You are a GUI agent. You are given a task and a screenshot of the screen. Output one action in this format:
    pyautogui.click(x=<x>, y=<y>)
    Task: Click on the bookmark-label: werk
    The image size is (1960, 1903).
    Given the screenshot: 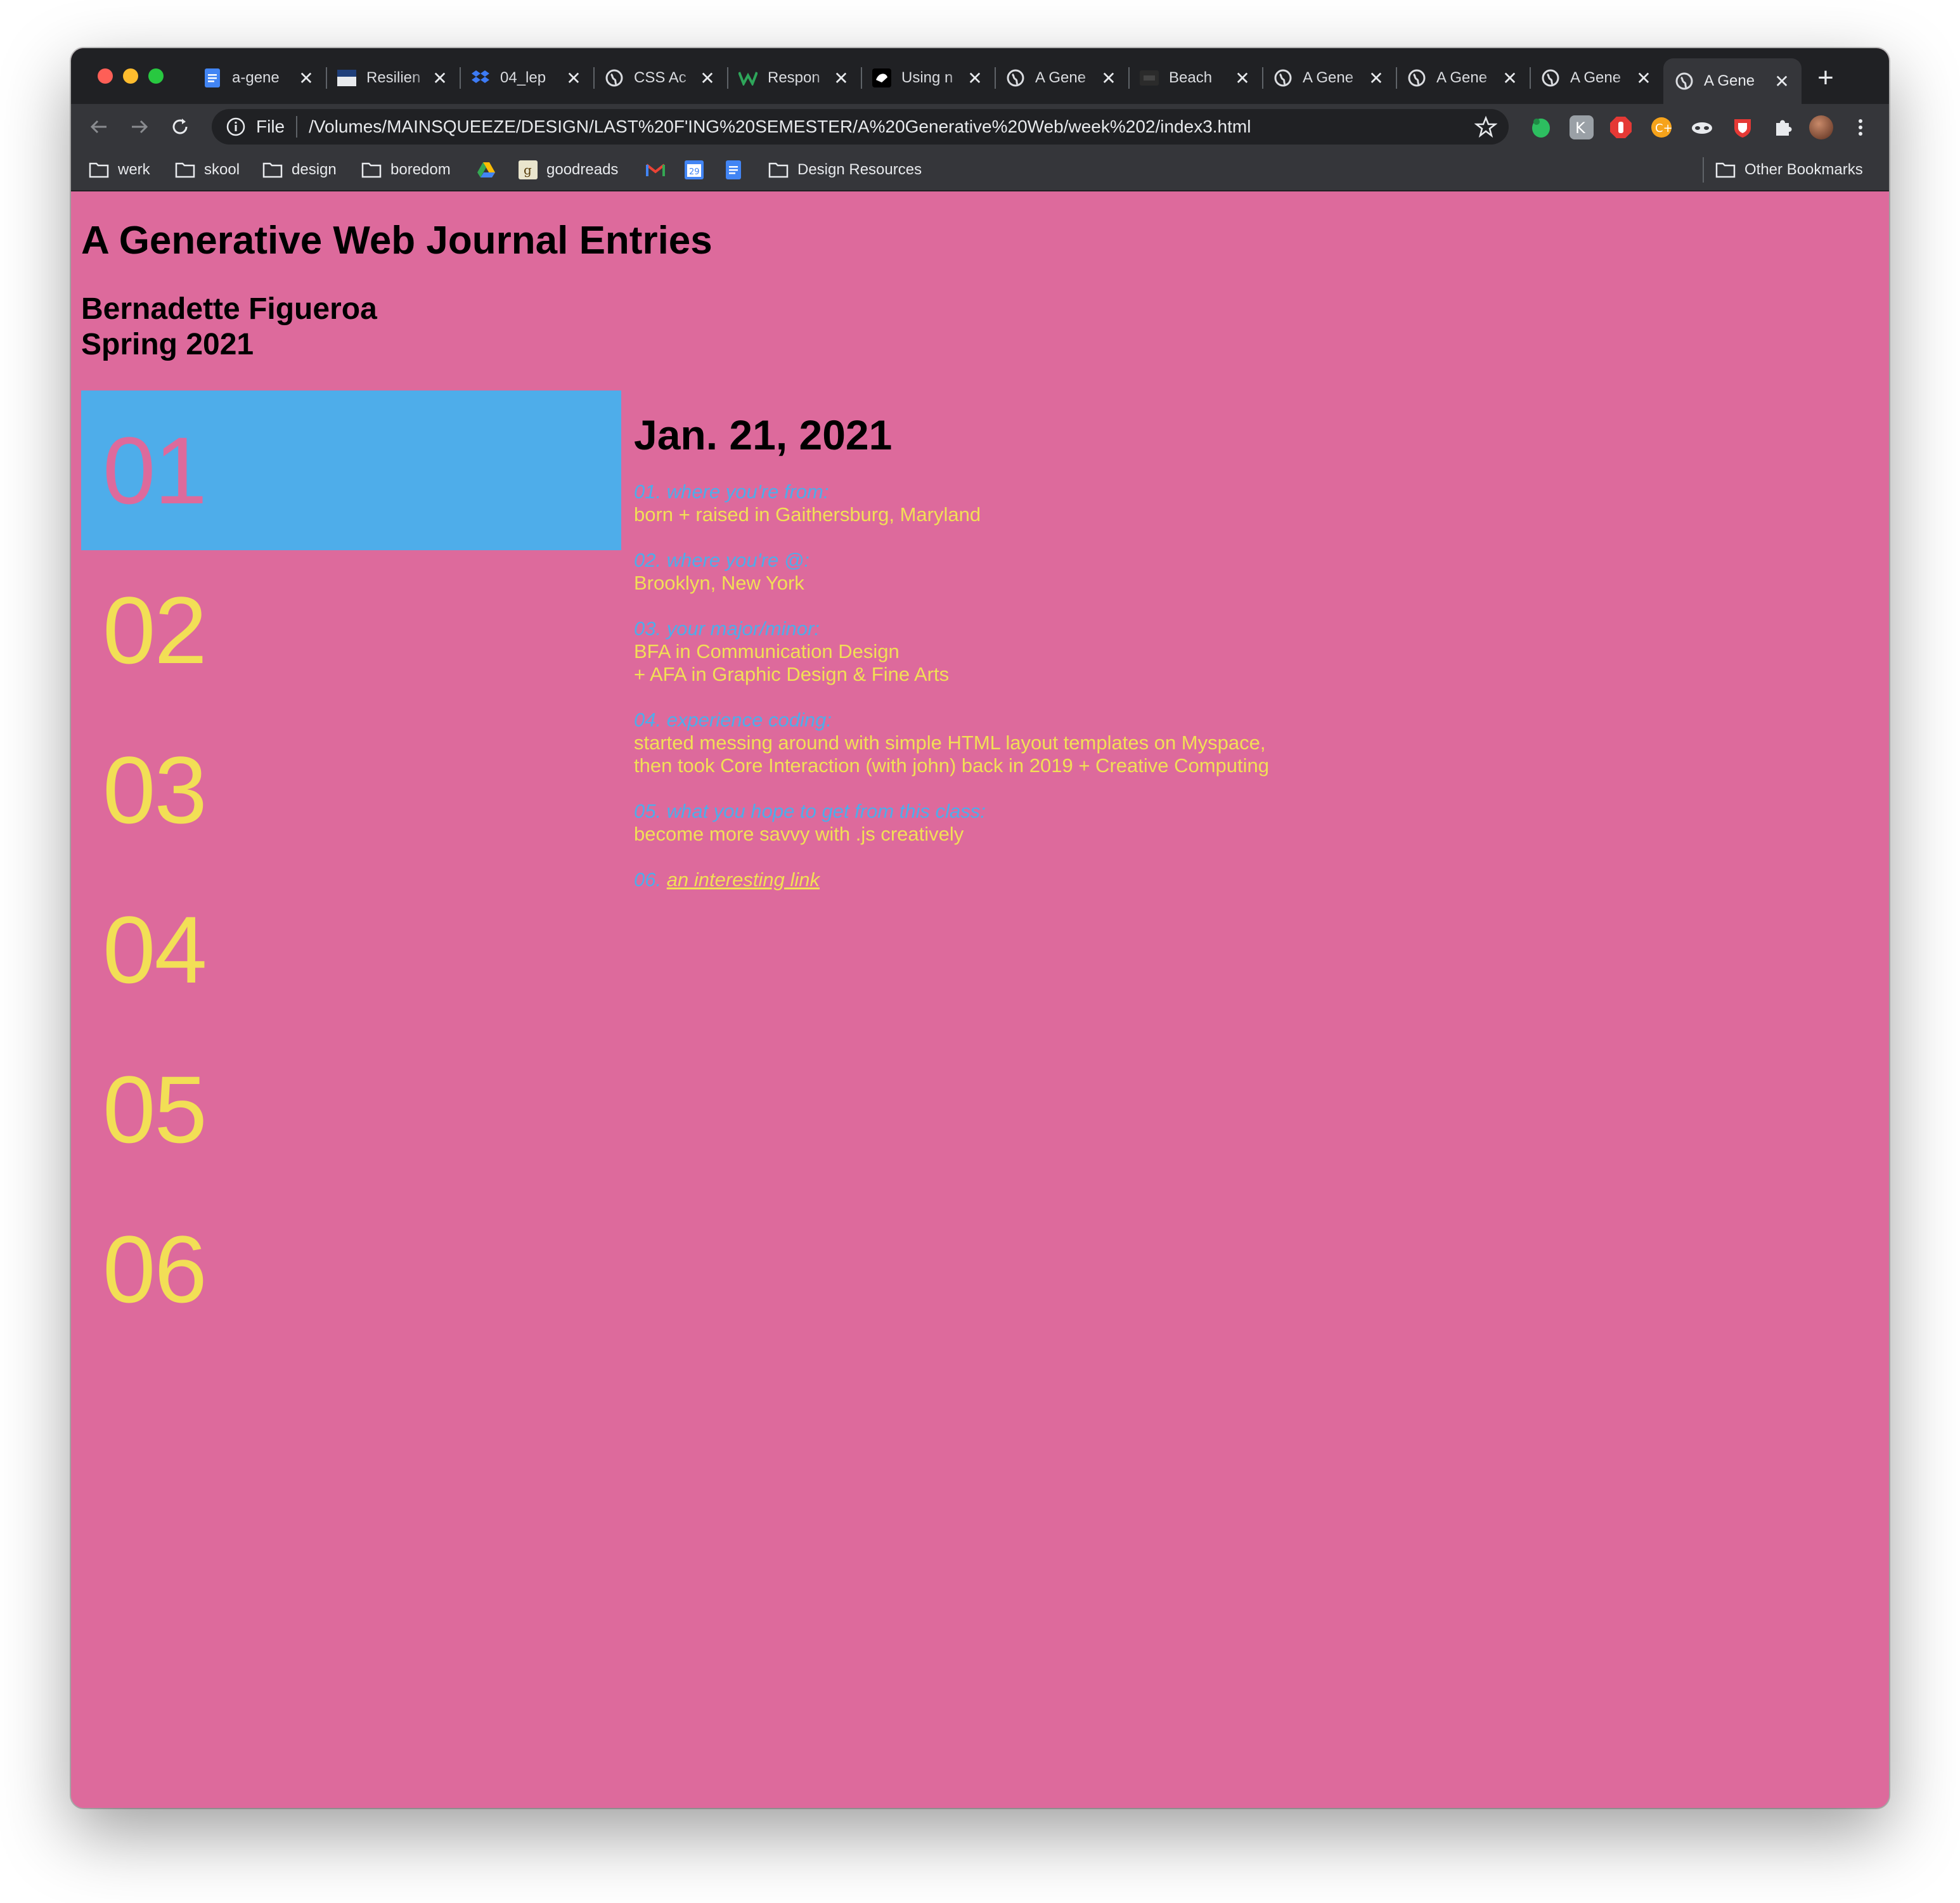 What is the action you would take?
    pyautogui.click(x=134, y=170)
    